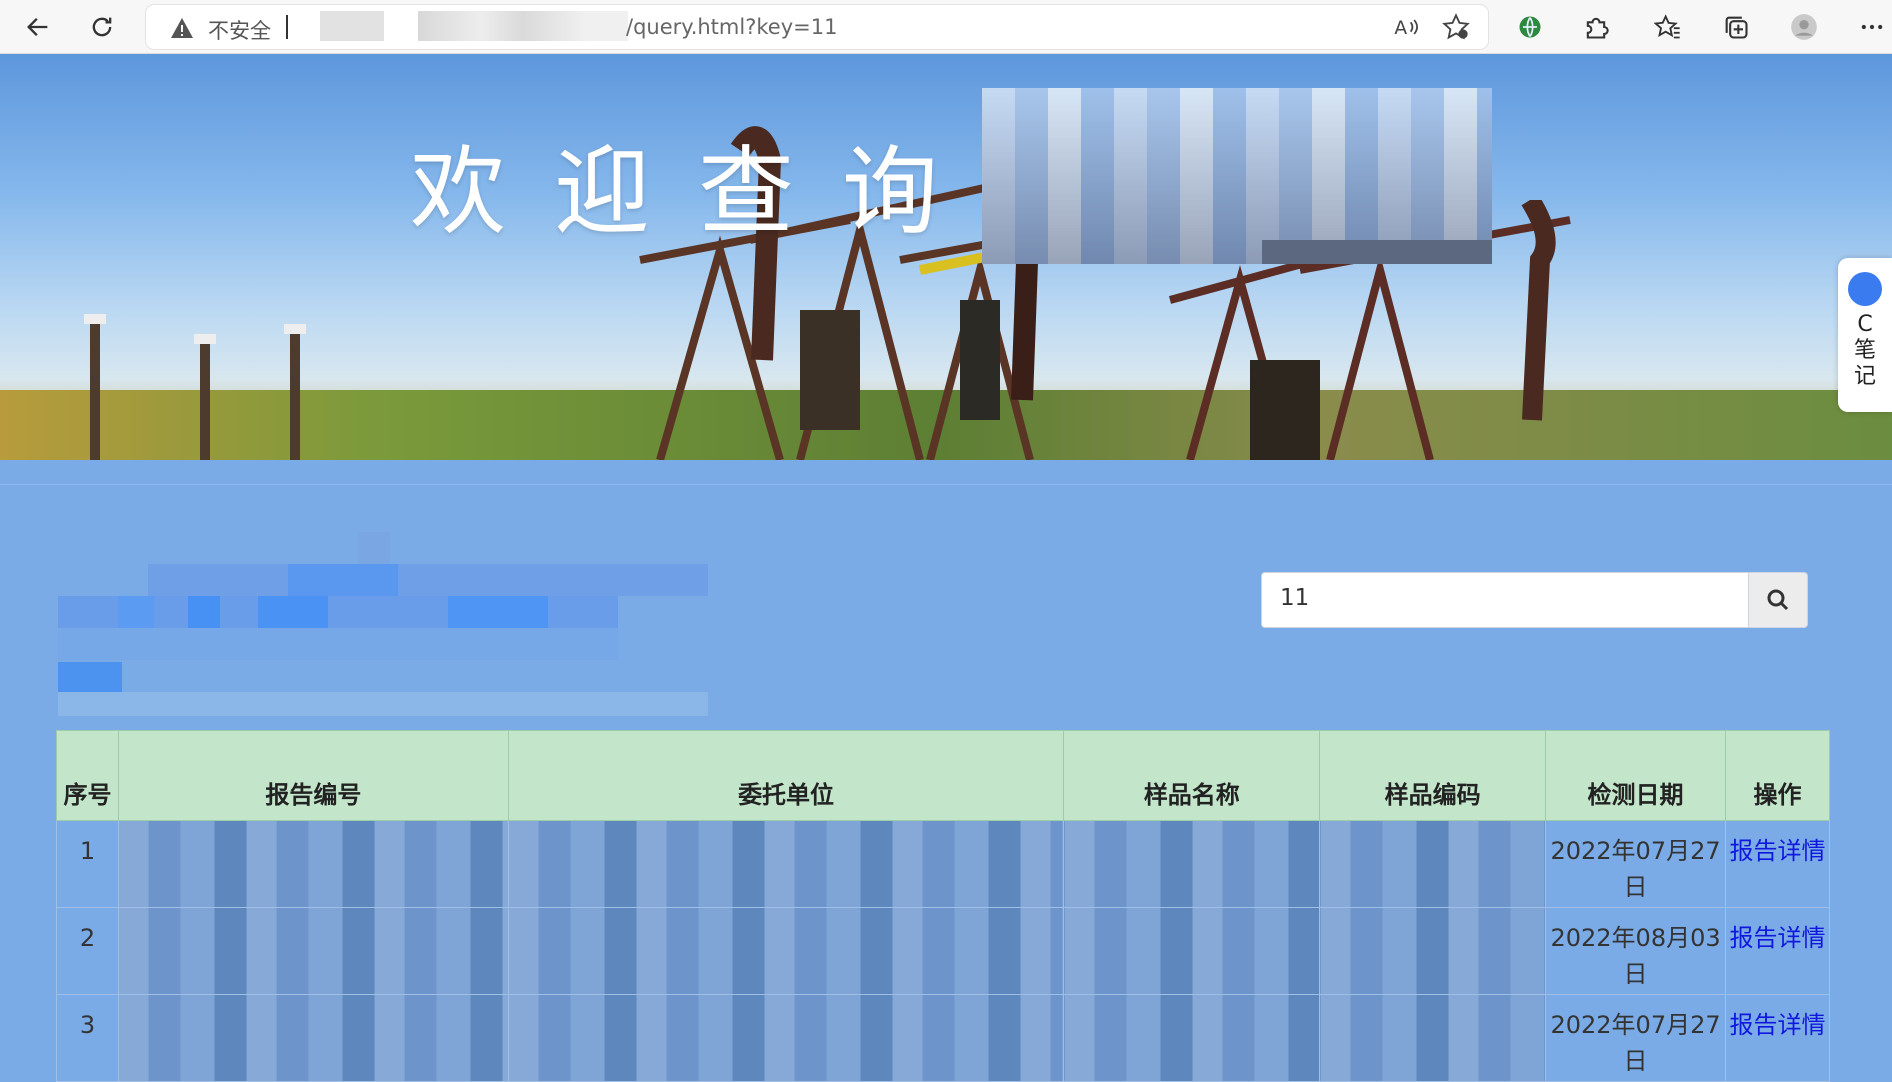 The height and width of the screenshot is (1082, 1892). What do you see at coordinates (731, 27) in the screenshot?
I see `url-text: /query.html?key=11` at bounding box center [731, 27].